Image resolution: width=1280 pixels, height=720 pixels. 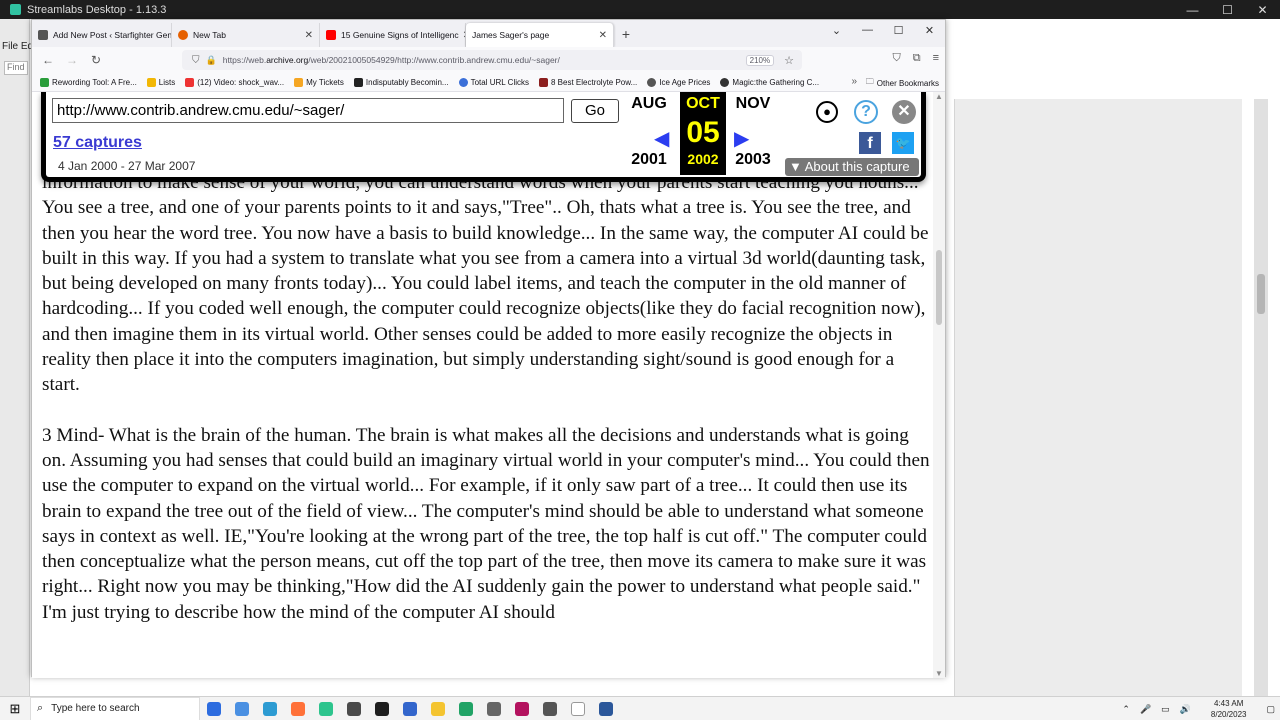 I want to click on minimize-button: —, so click(x=1192, y=10).